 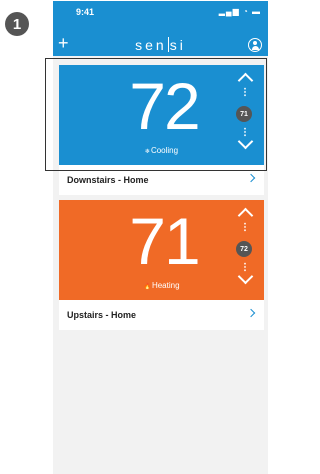 What do you see at coordinates (85, 12) in the screenshot?
I see `status-time: 9:41` at bounding box center [85, 12].